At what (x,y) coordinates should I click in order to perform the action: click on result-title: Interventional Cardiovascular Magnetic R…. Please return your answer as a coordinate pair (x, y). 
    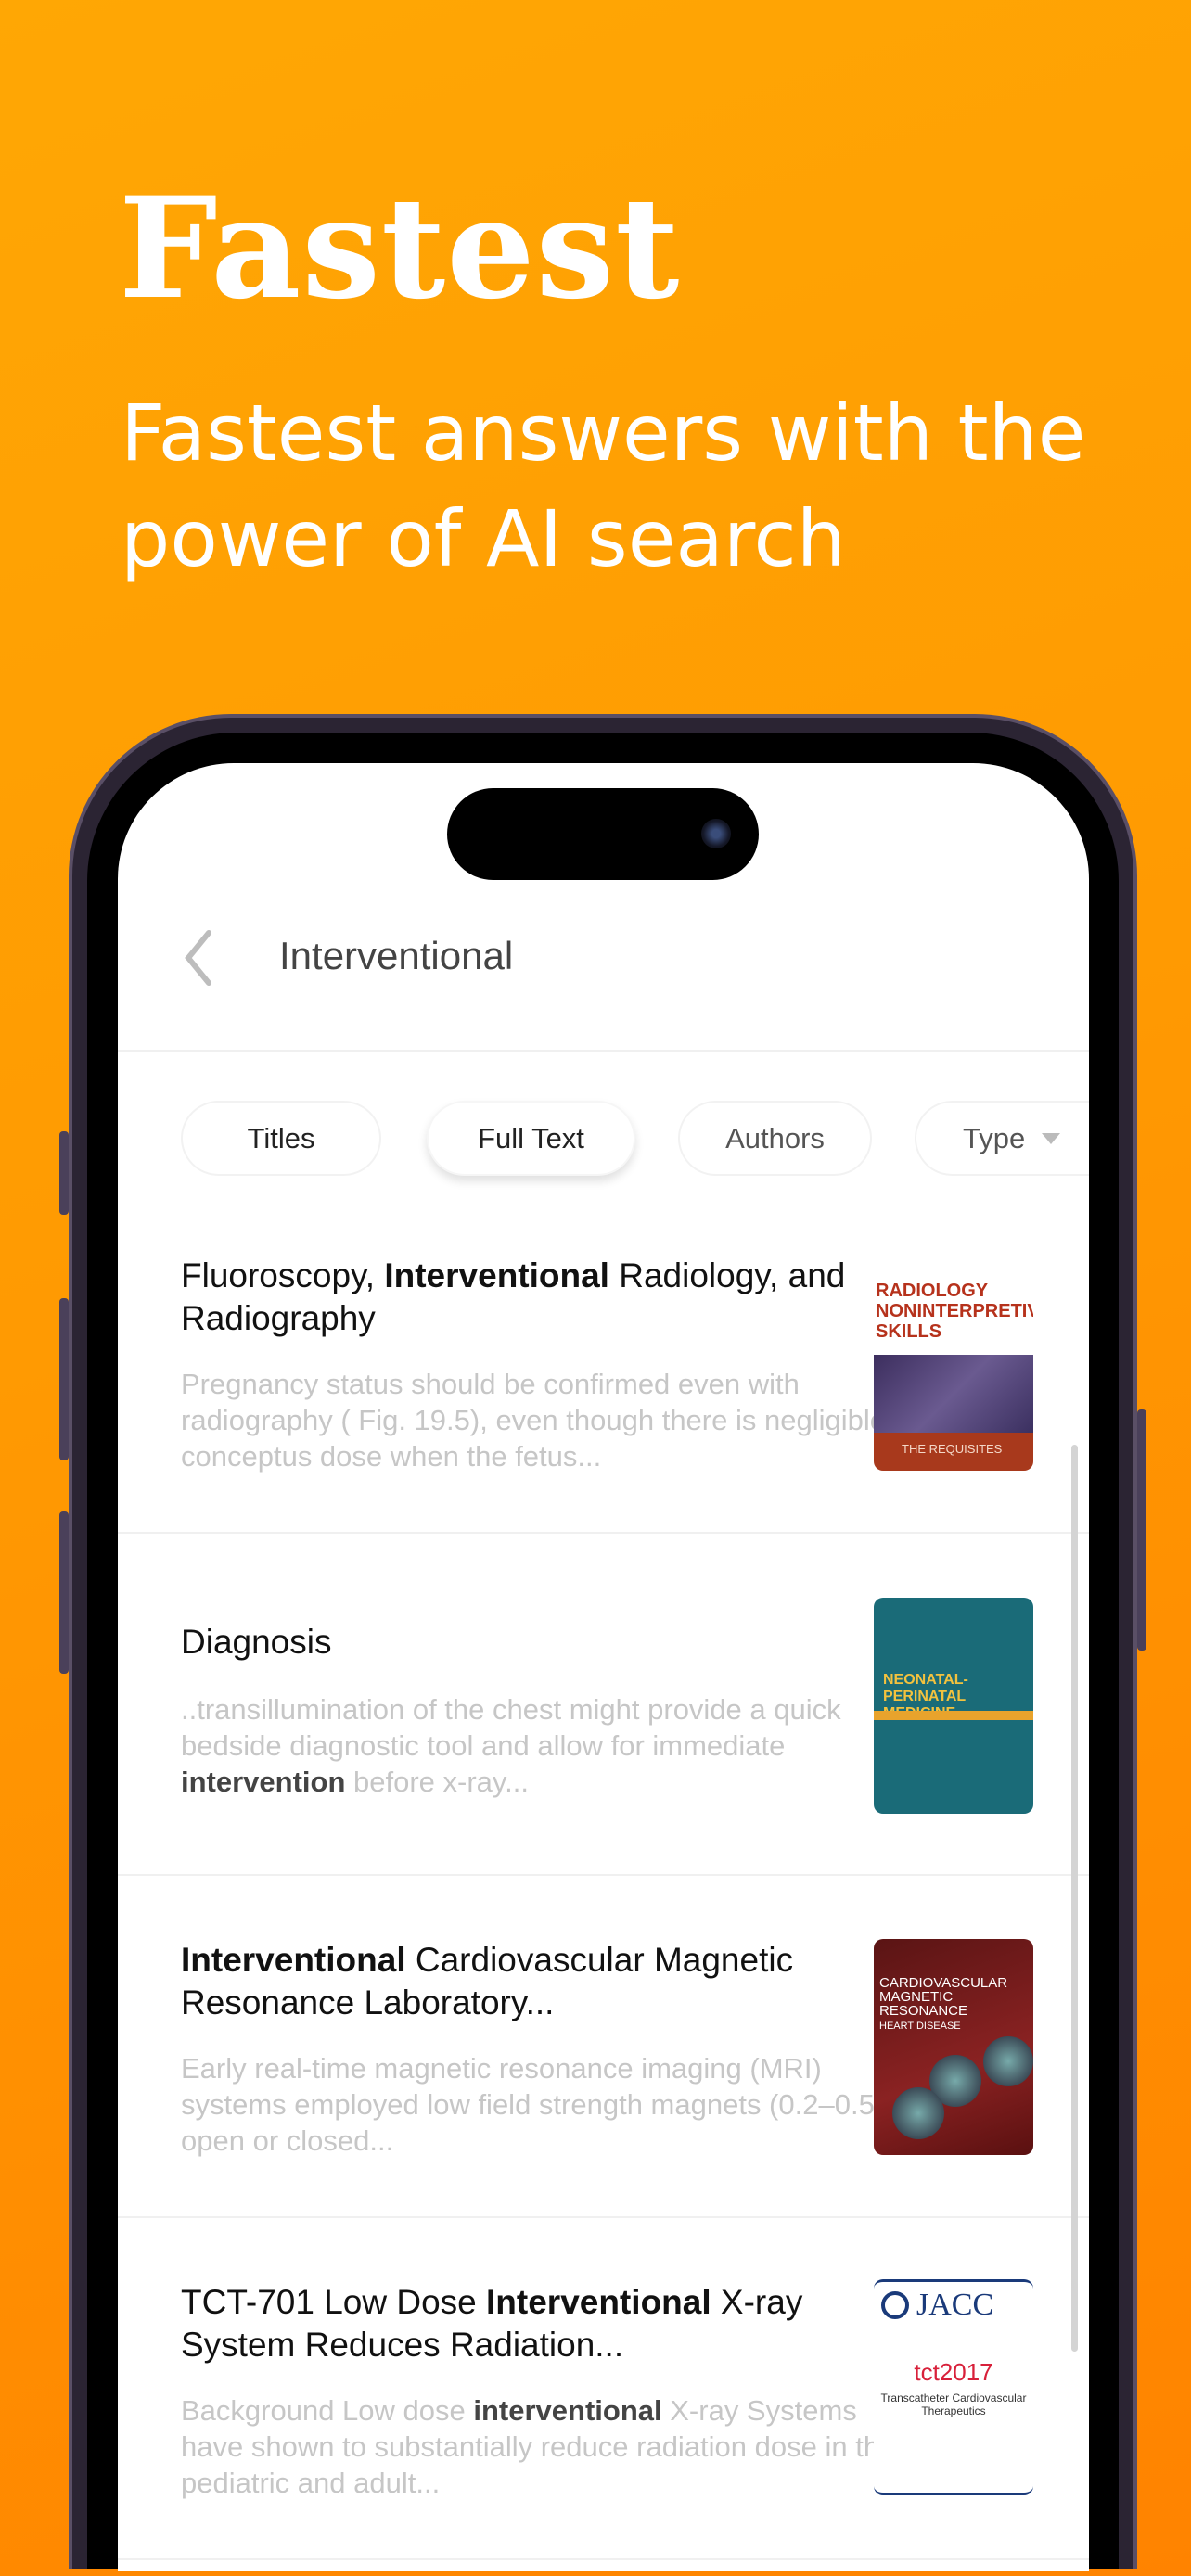
    Looking at the image, I should click on (488, 1981).